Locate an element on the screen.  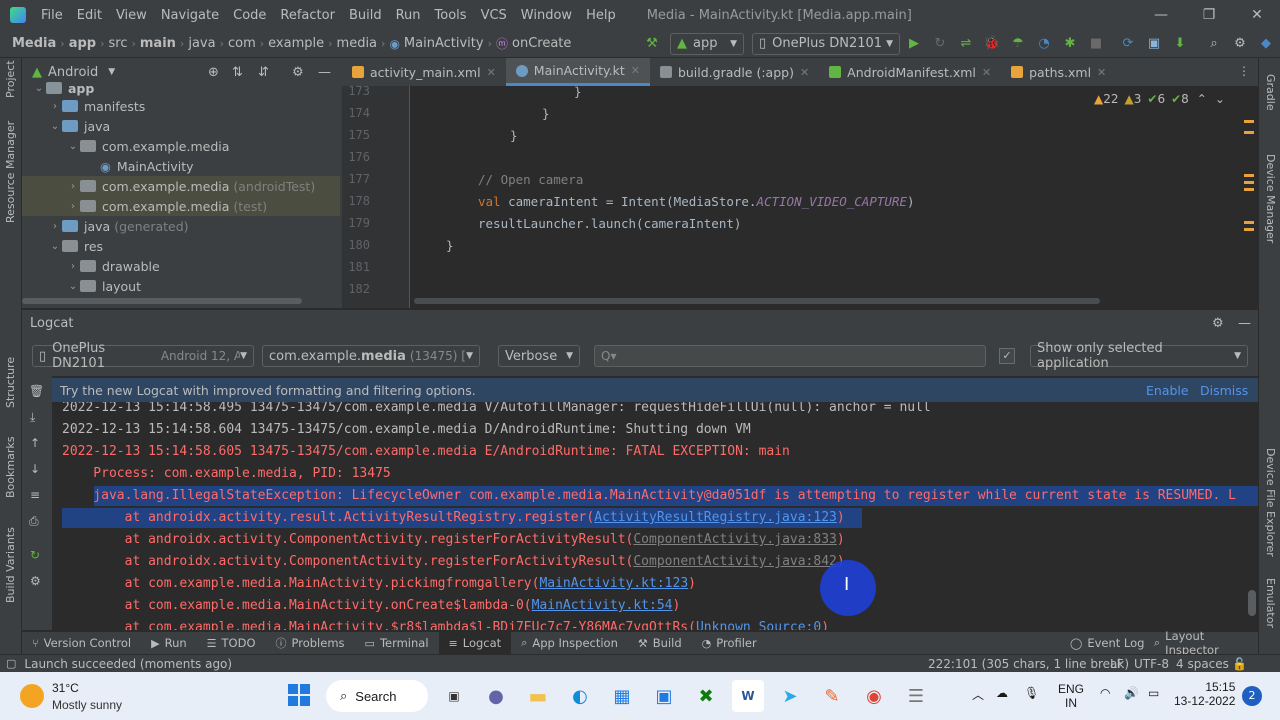
word-icon: W is located at coordinates (748, 696).